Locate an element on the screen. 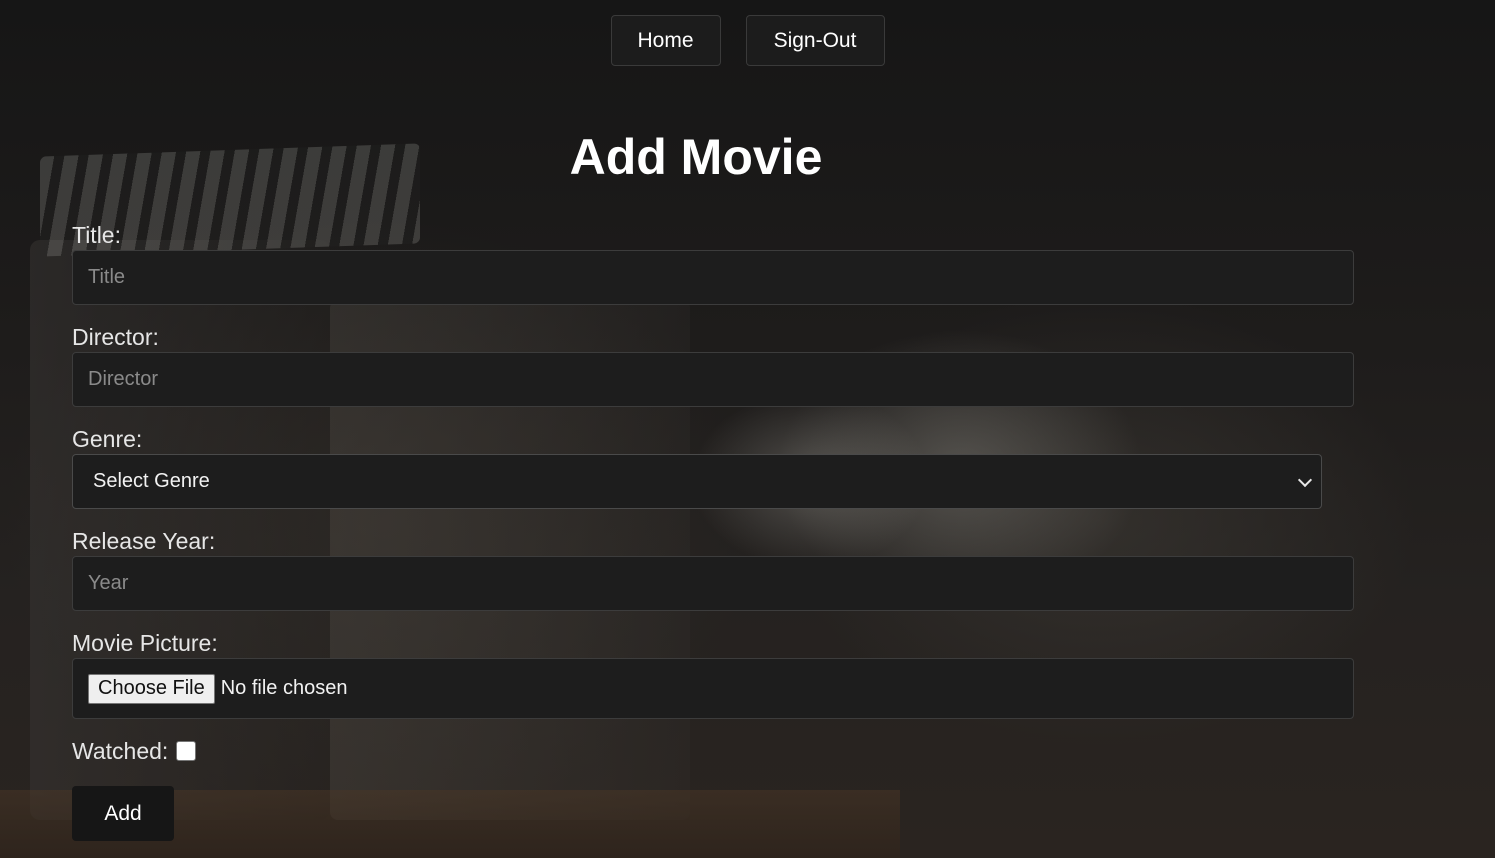 The image size is (1495, 858). title-input is located at coordinates (713, 277).